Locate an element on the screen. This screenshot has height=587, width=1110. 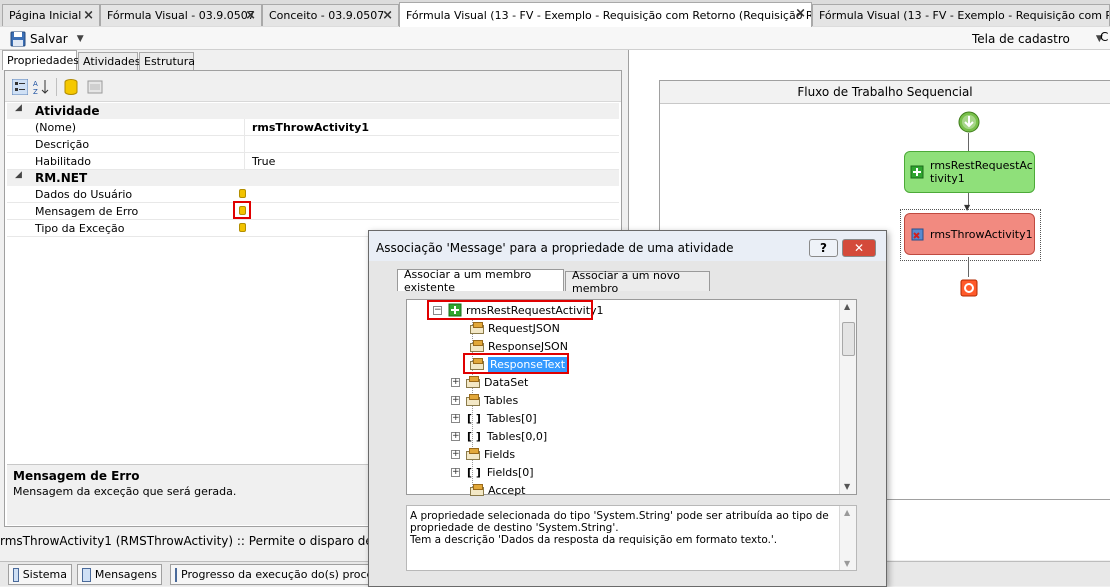
highlight-box is located at coordinates (510, 310).